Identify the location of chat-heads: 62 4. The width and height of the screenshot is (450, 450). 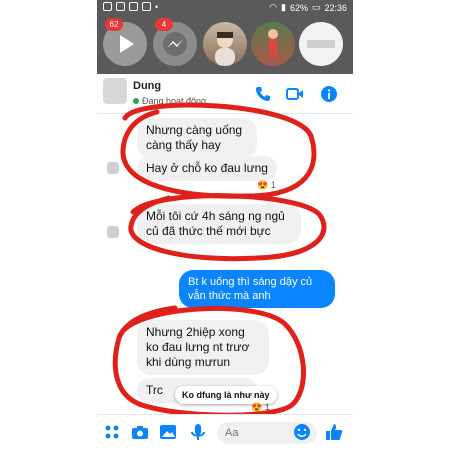
(225, 45).